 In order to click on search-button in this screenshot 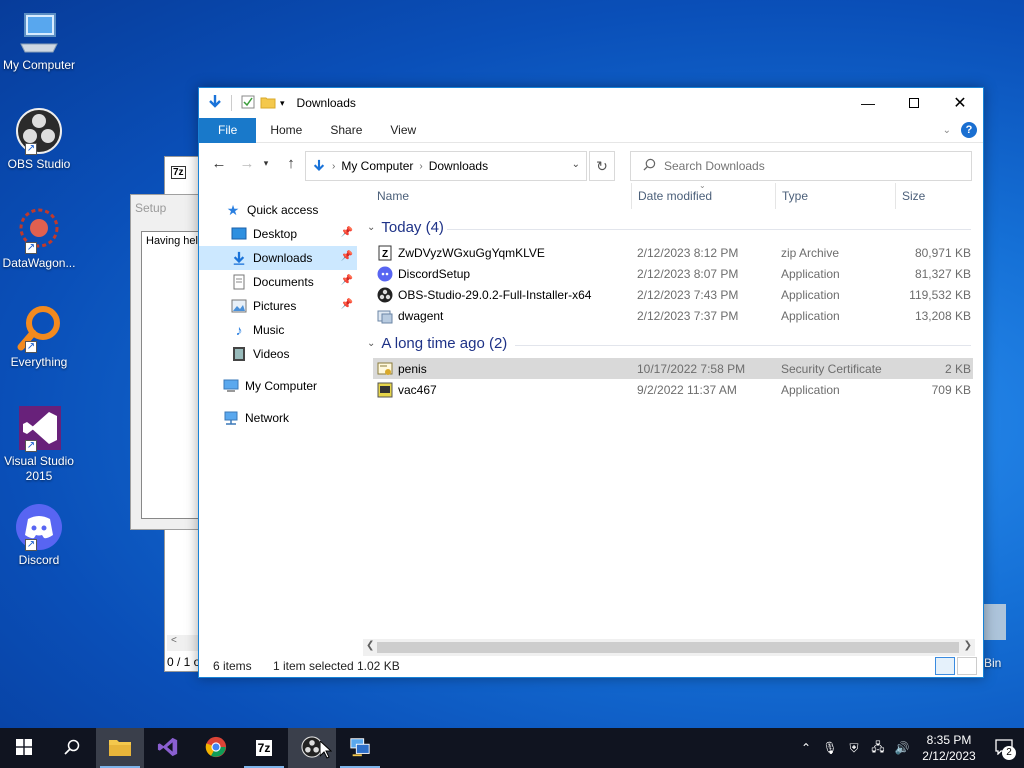, I will do `click(72, 748)`.